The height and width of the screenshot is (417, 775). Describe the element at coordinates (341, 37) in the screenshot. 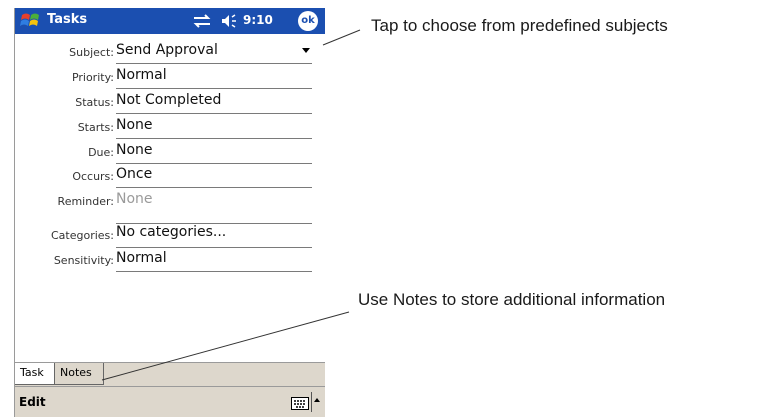

I see `subjects-leader-line` at that location.